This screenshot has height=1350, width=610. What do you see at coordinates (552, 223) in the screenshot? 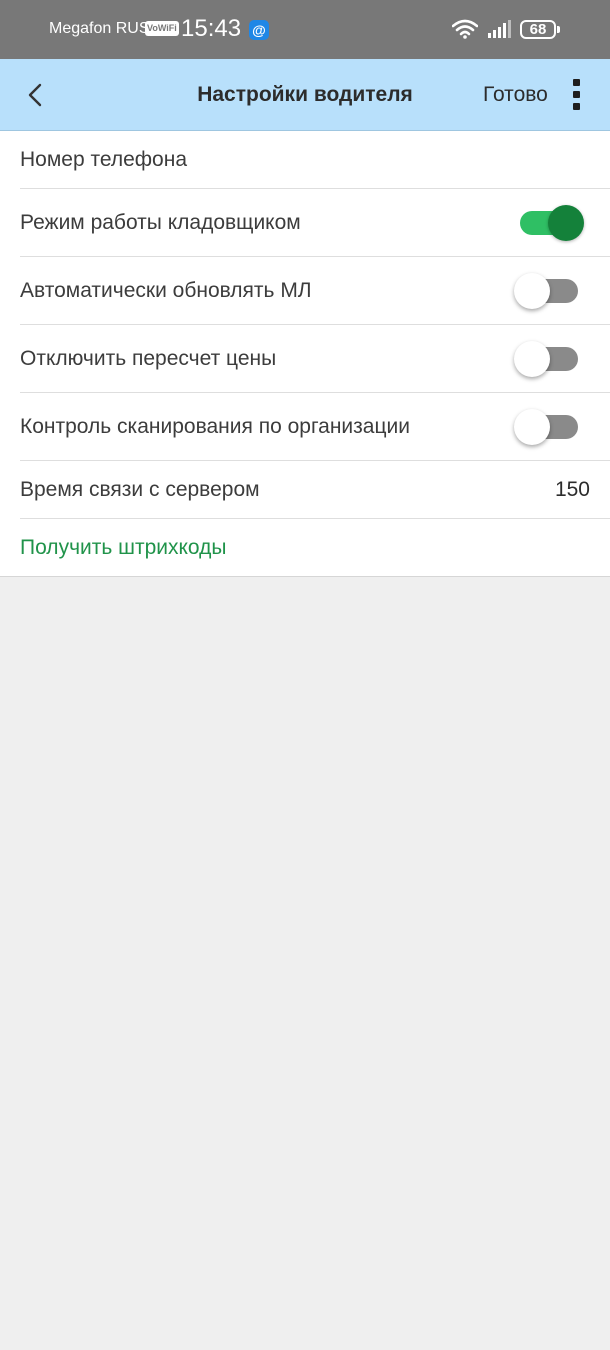
I see `storekeeper-mode-toggle` at bounding box center [552, 223].